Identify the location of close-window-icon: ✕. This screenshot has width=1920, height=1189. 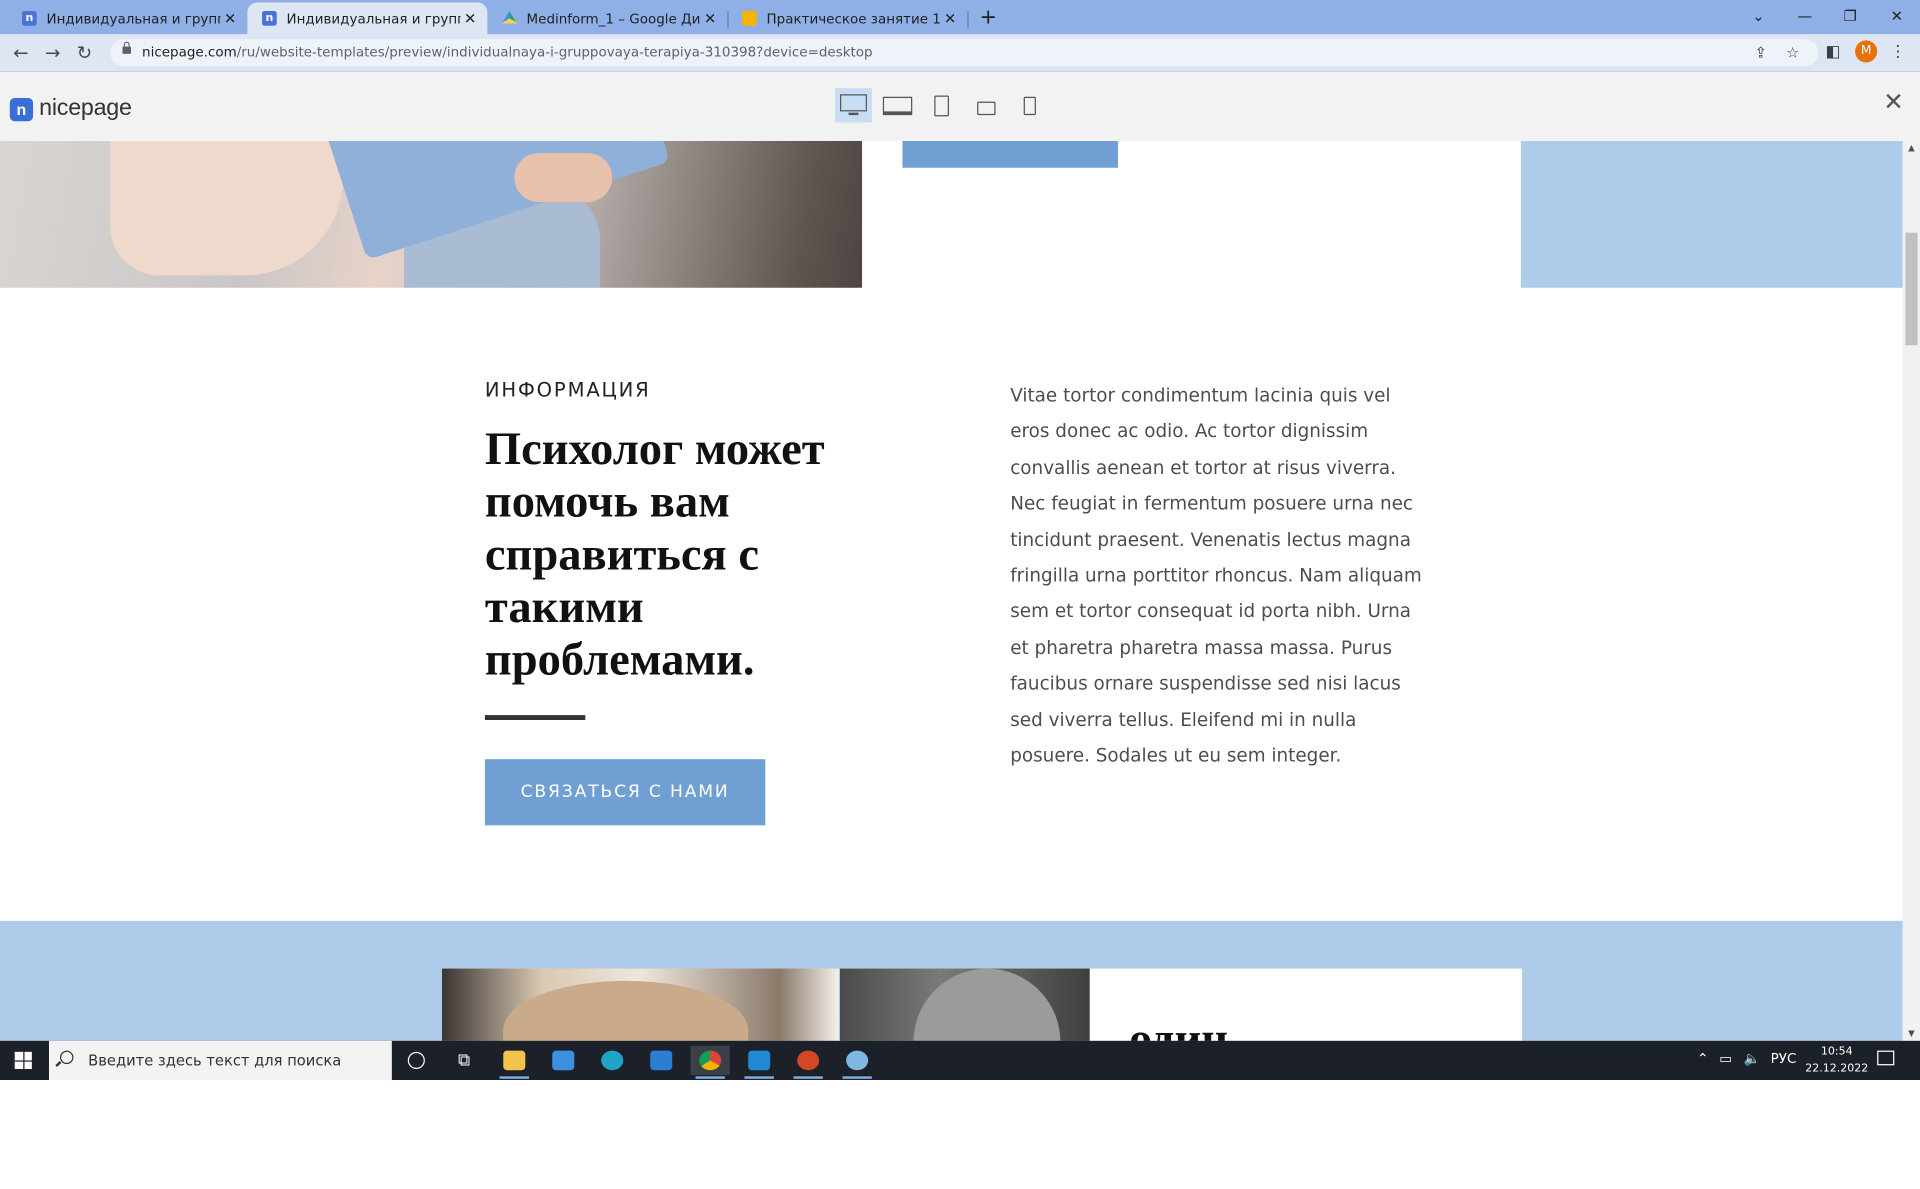
(1896, 17).